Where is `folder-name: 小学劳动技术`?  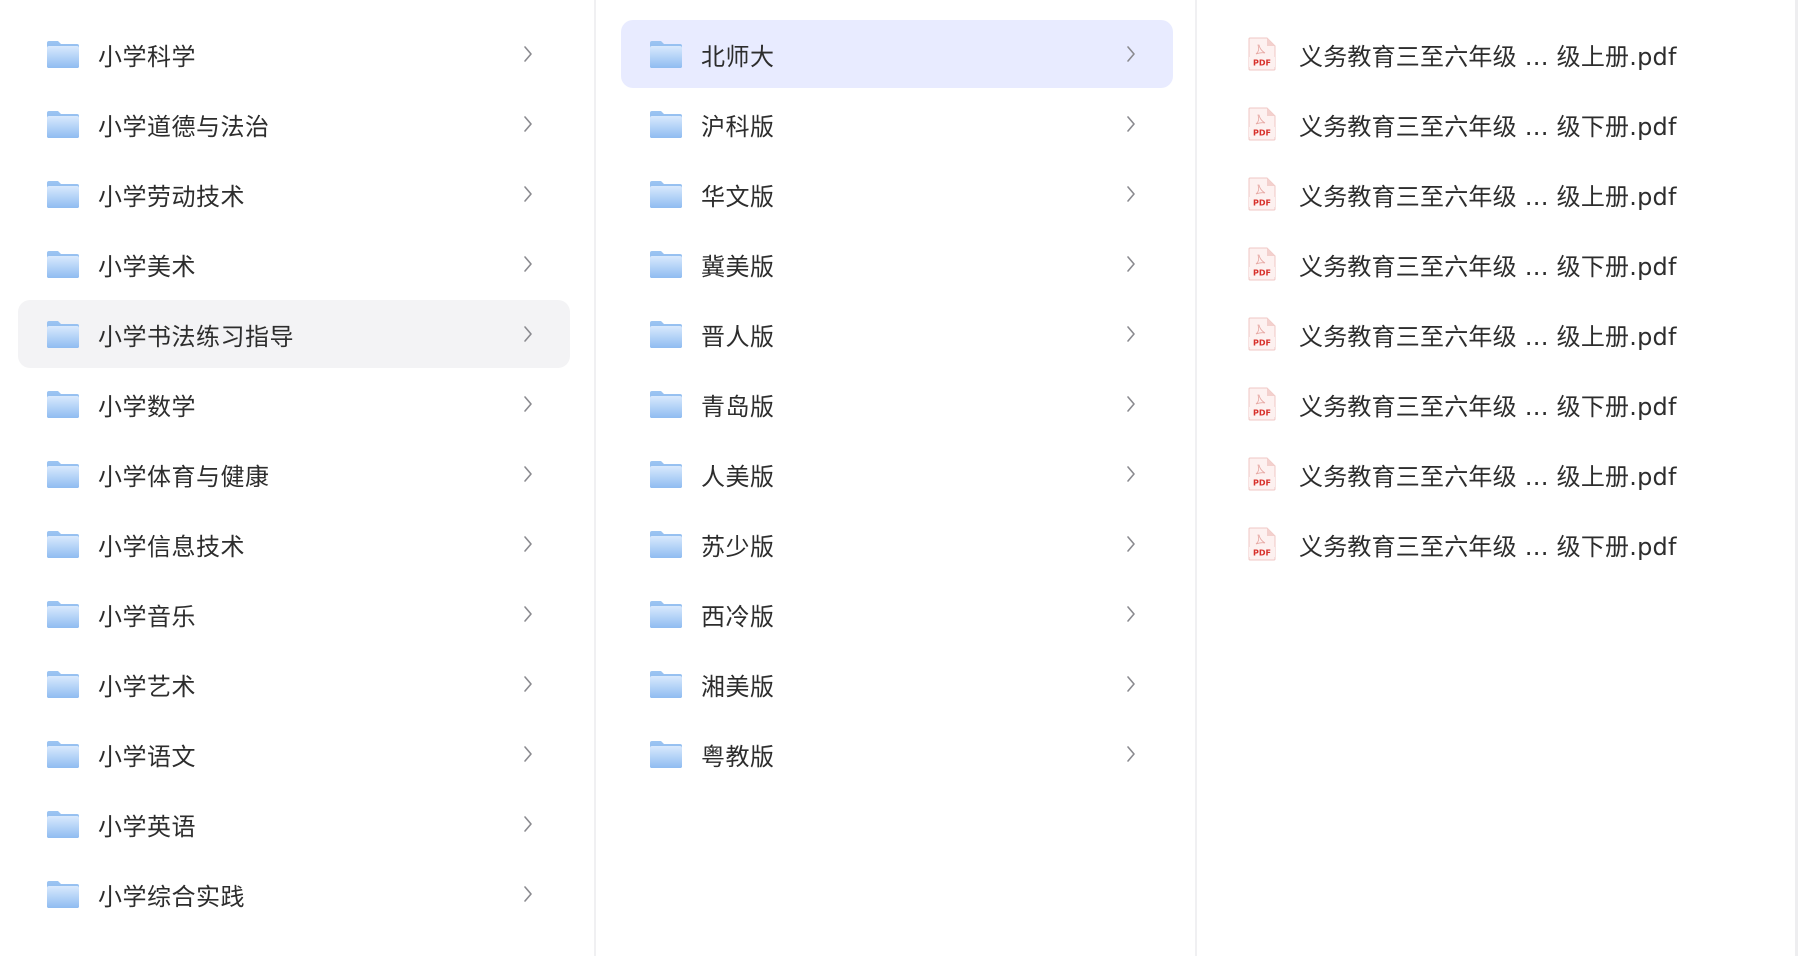
folder-name: 小学劳动技术 is located at coordinates (171, 196).